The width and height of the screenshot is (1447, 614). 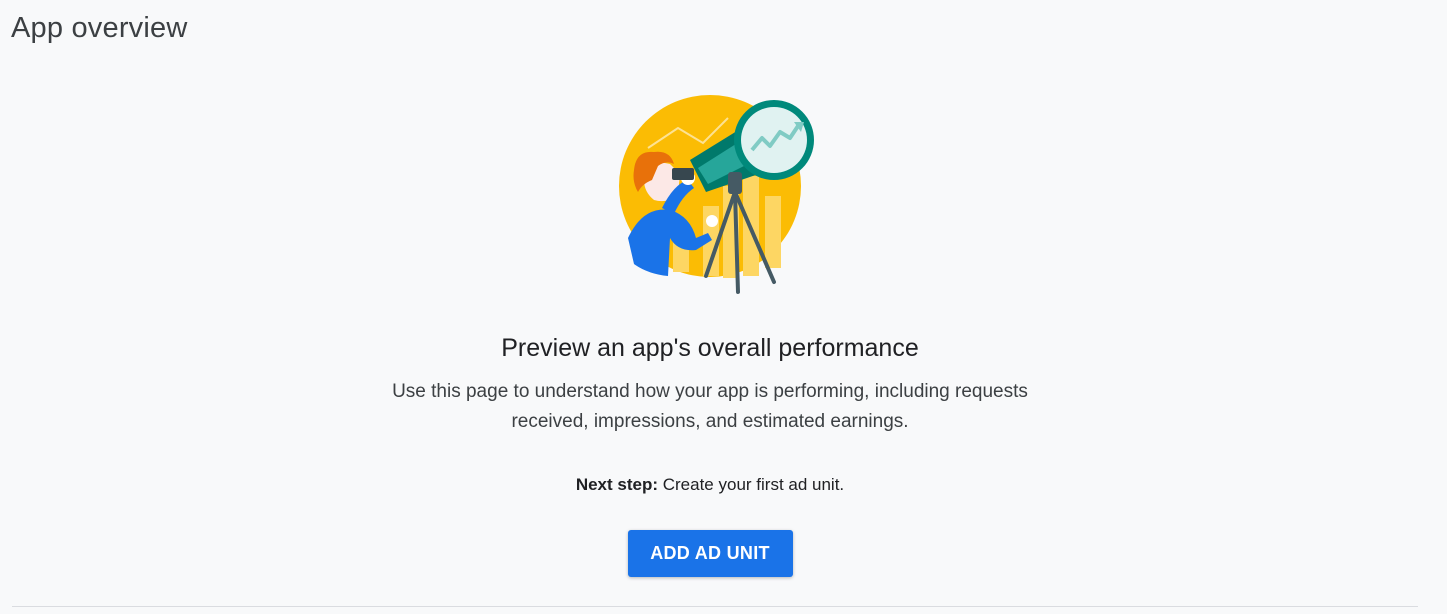 I want to click on next-step-text: Next step: Create your first ad unit., so click(x=710, y=485).